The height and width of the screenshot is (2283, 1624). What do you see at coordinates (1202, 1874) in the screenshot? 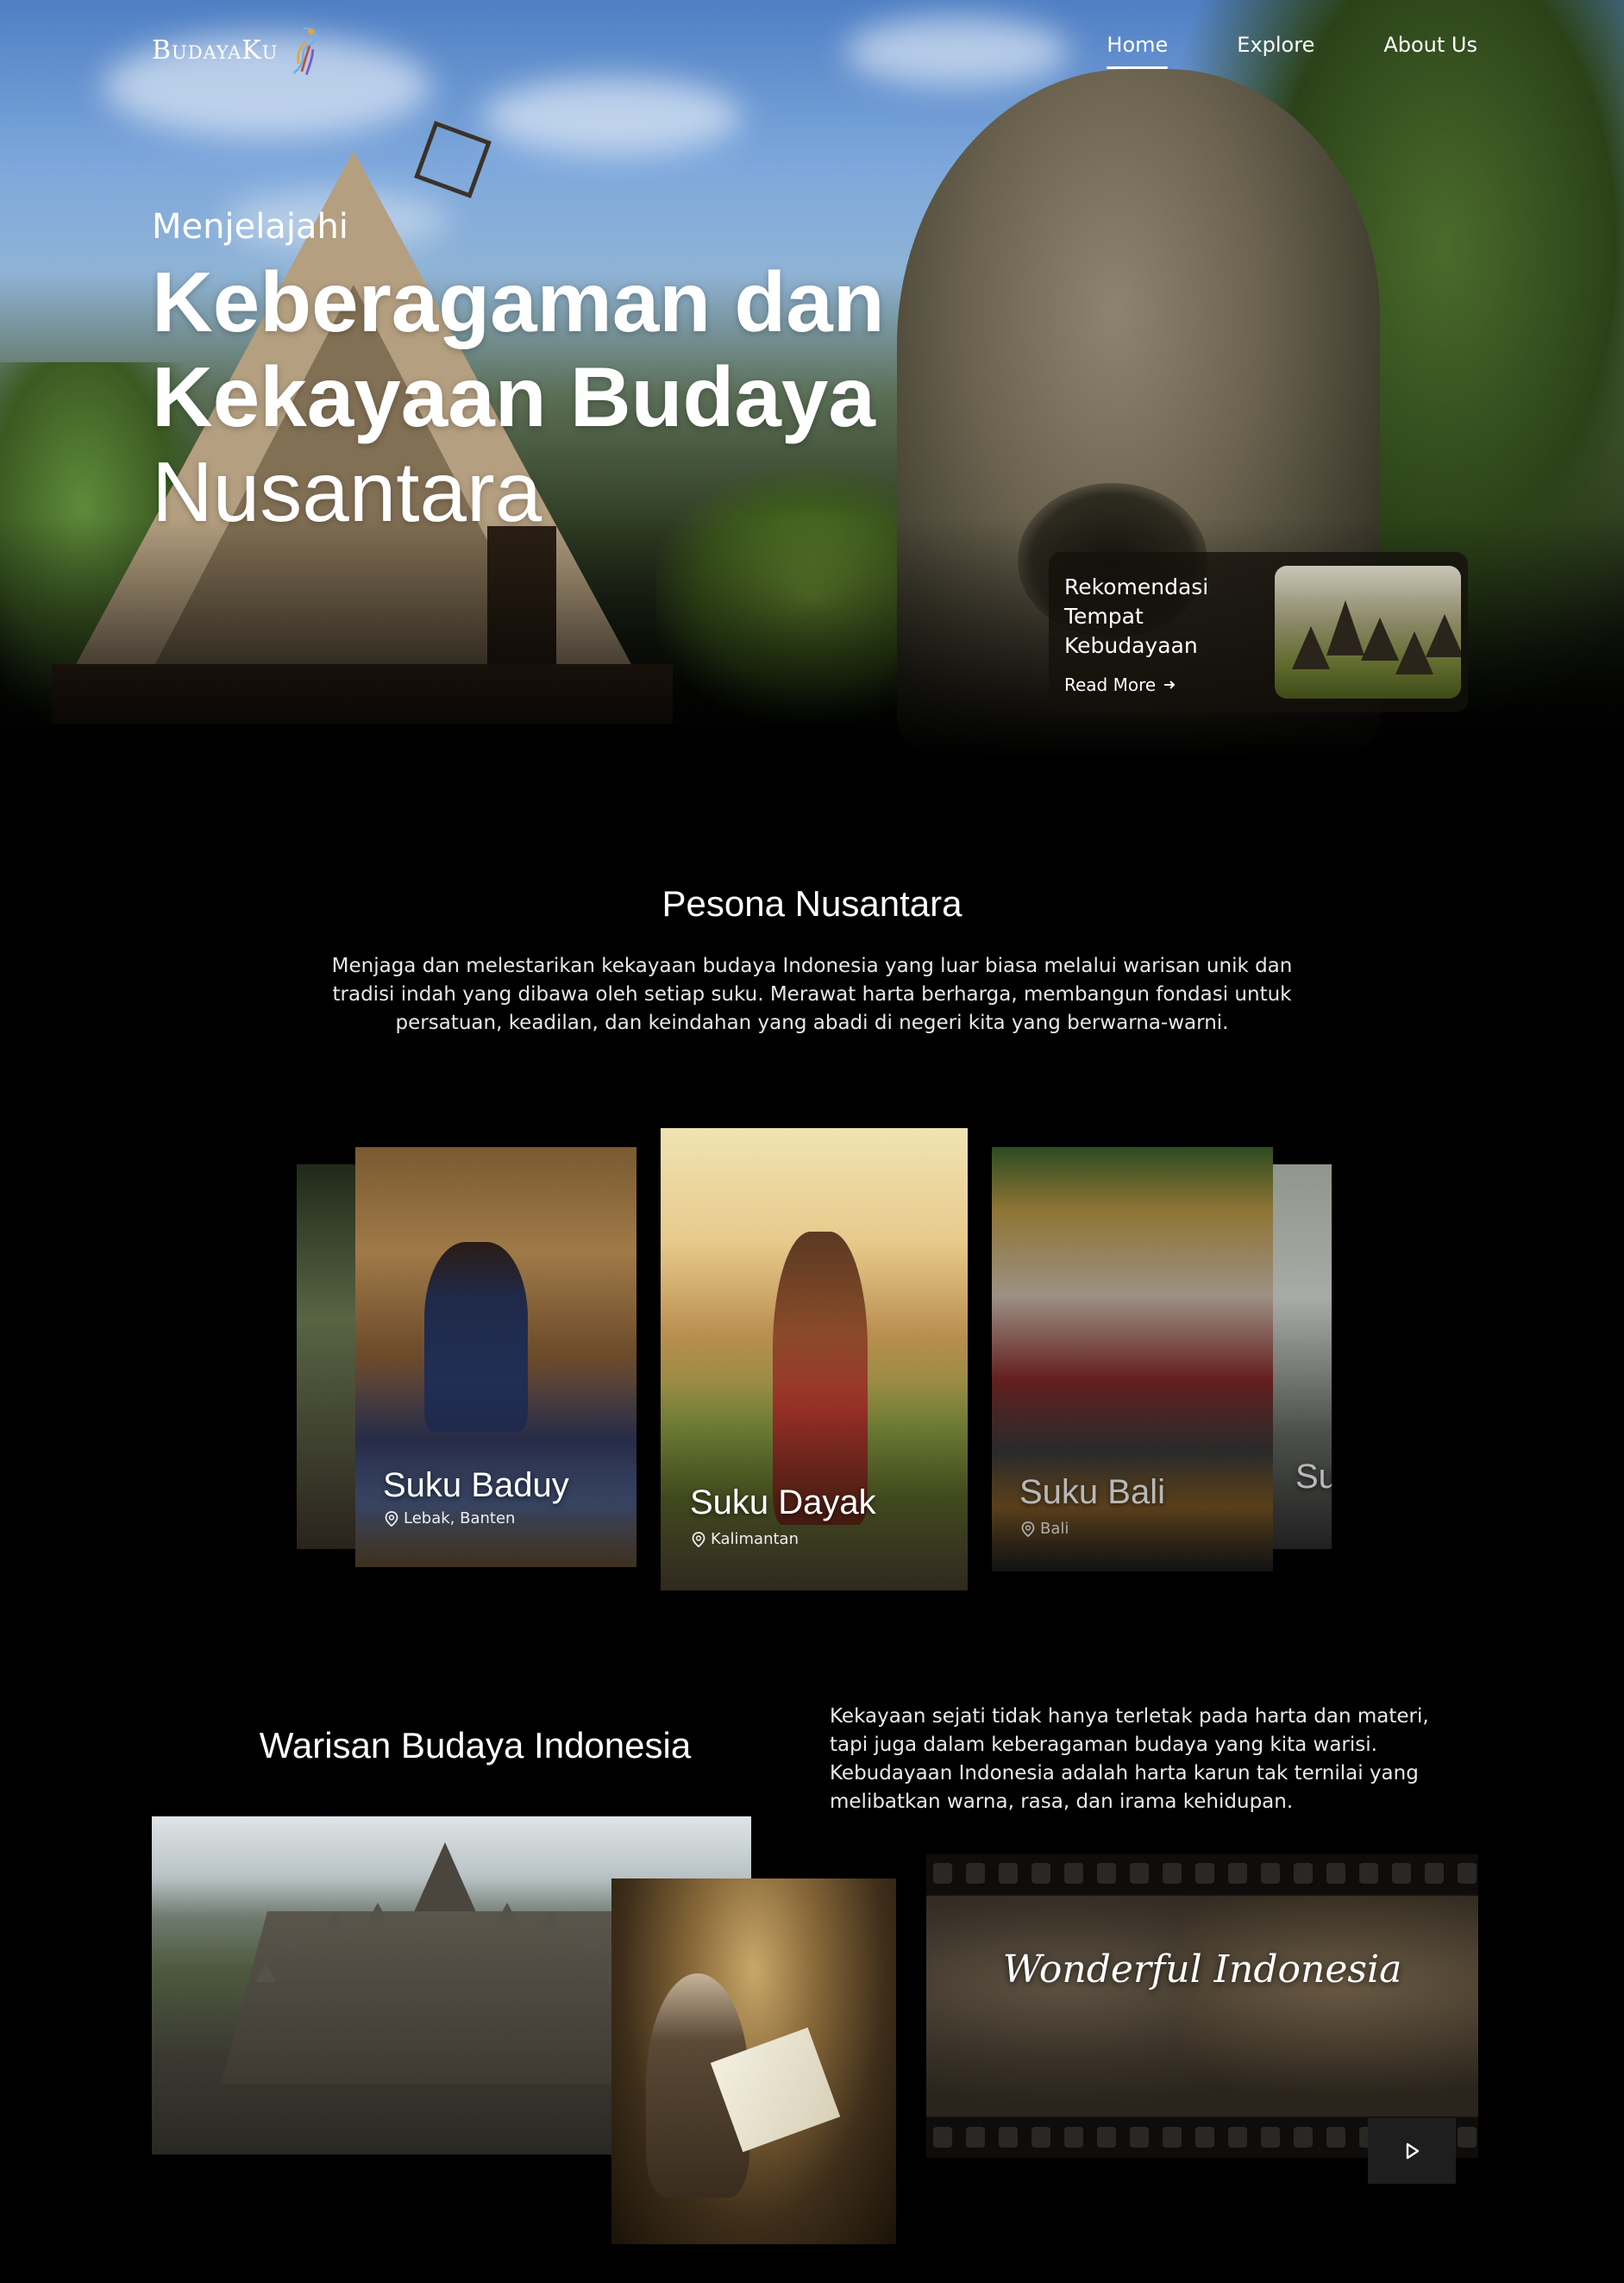
I see `film-strip-top` at bounding box center [1202, 1874].